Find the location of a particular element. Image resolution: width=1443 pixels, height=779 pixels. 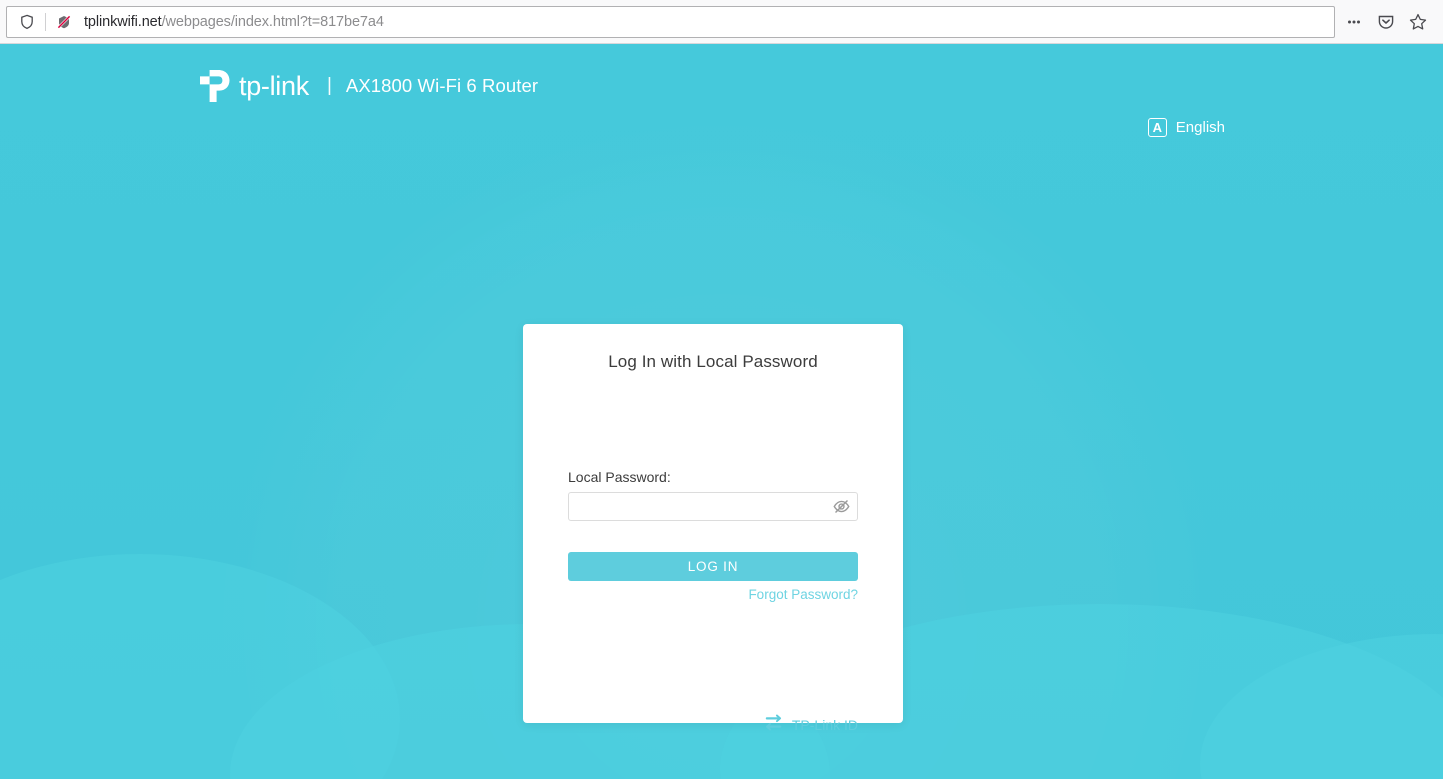

star-bookmark-icon is located at coordinates (1418, 22).